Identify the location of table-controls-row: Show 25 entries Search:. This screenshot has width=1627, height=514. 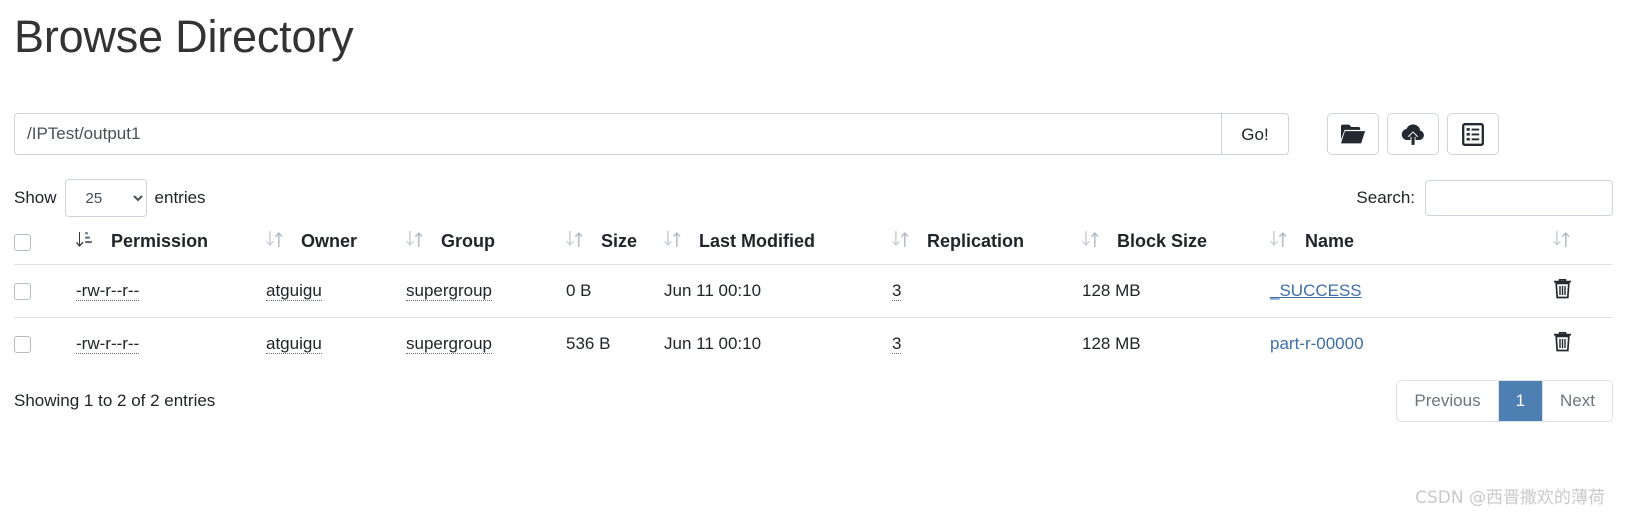
(813, 198).